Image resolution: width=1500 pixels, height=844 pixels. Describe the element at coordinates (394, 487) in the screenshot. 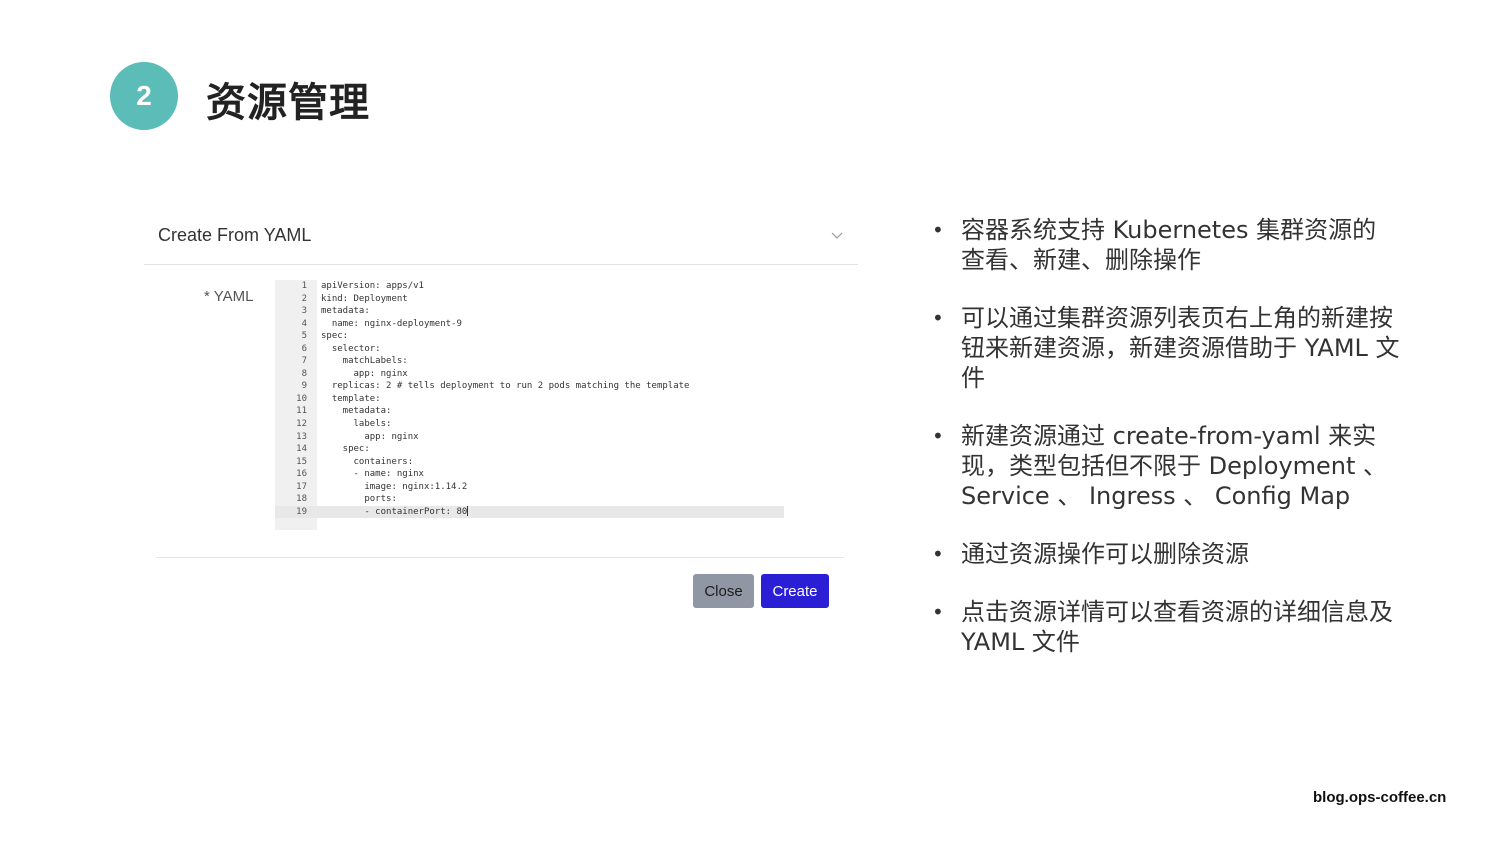

I see `code-text: image: nginx:1.14.2` at that location.